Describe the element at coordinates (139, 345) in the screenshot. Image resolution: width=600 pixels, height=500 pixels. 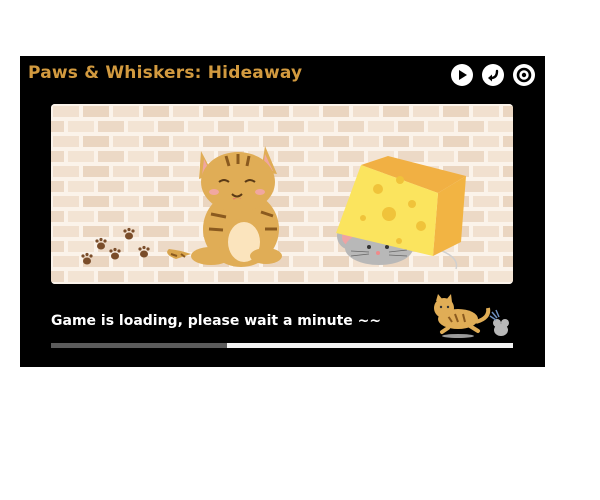
I see `progress-fill` at that location.